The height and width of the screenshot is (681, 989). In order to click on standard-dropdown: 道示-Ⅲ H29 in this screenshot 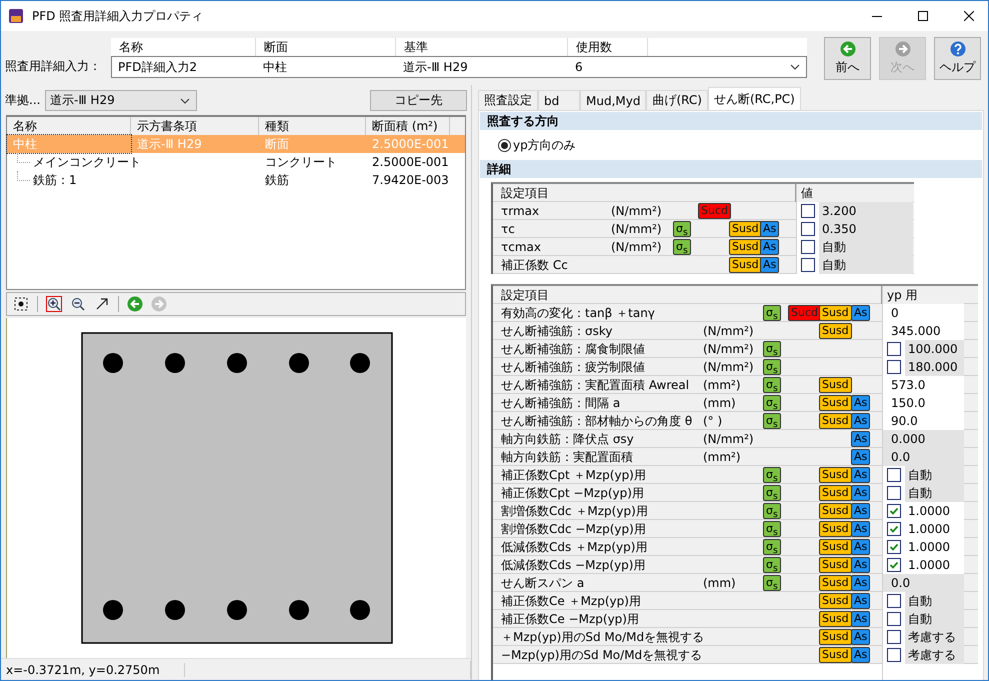, I will do `click(121, 100)`.